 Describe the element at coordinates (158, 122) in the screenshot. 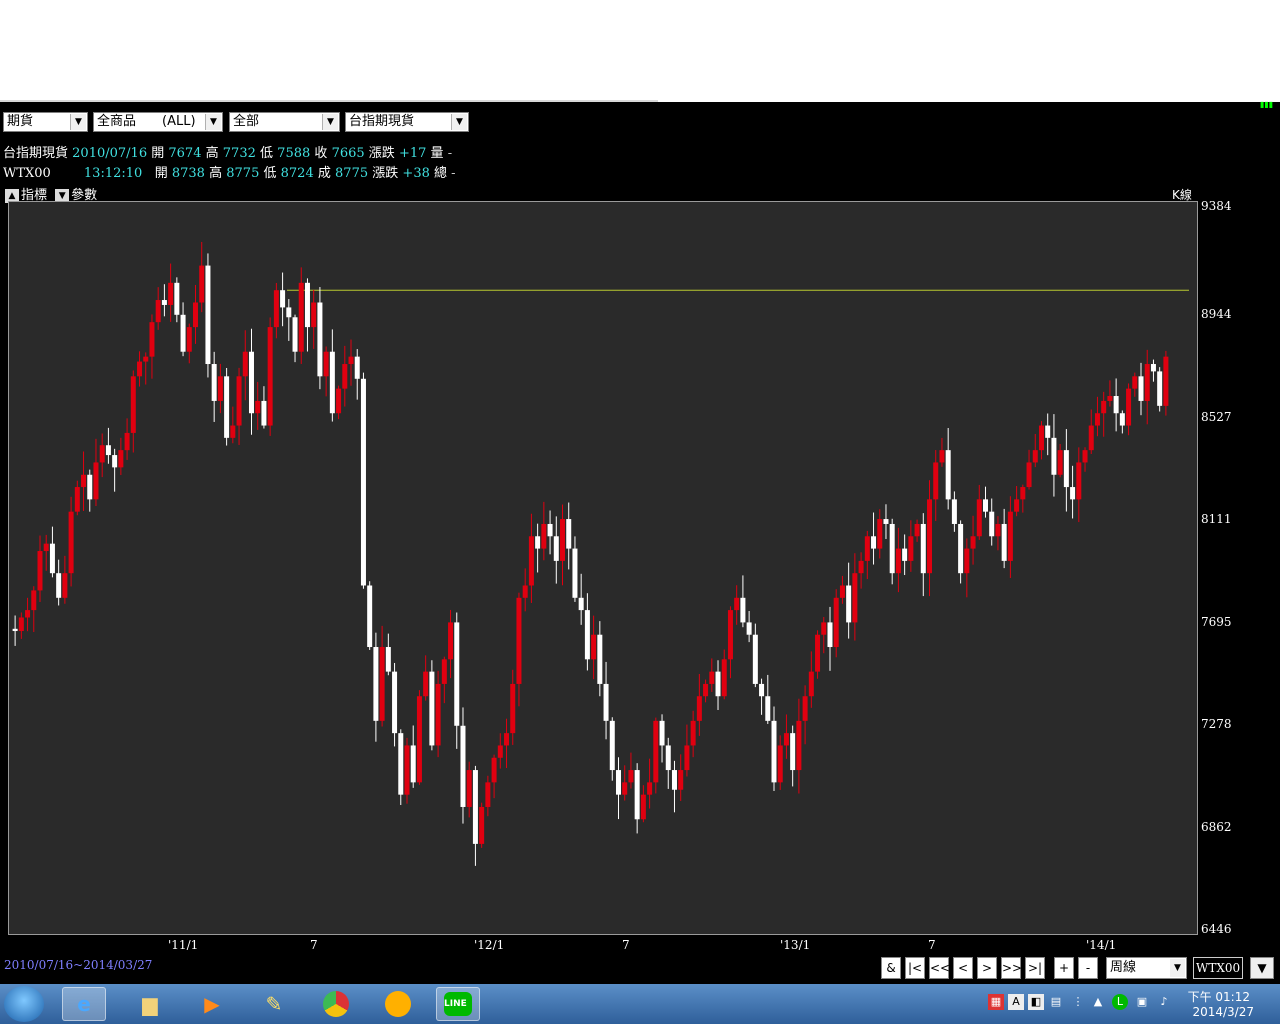

I see `product-select: 全商品 (ALL) ▼` at that location.